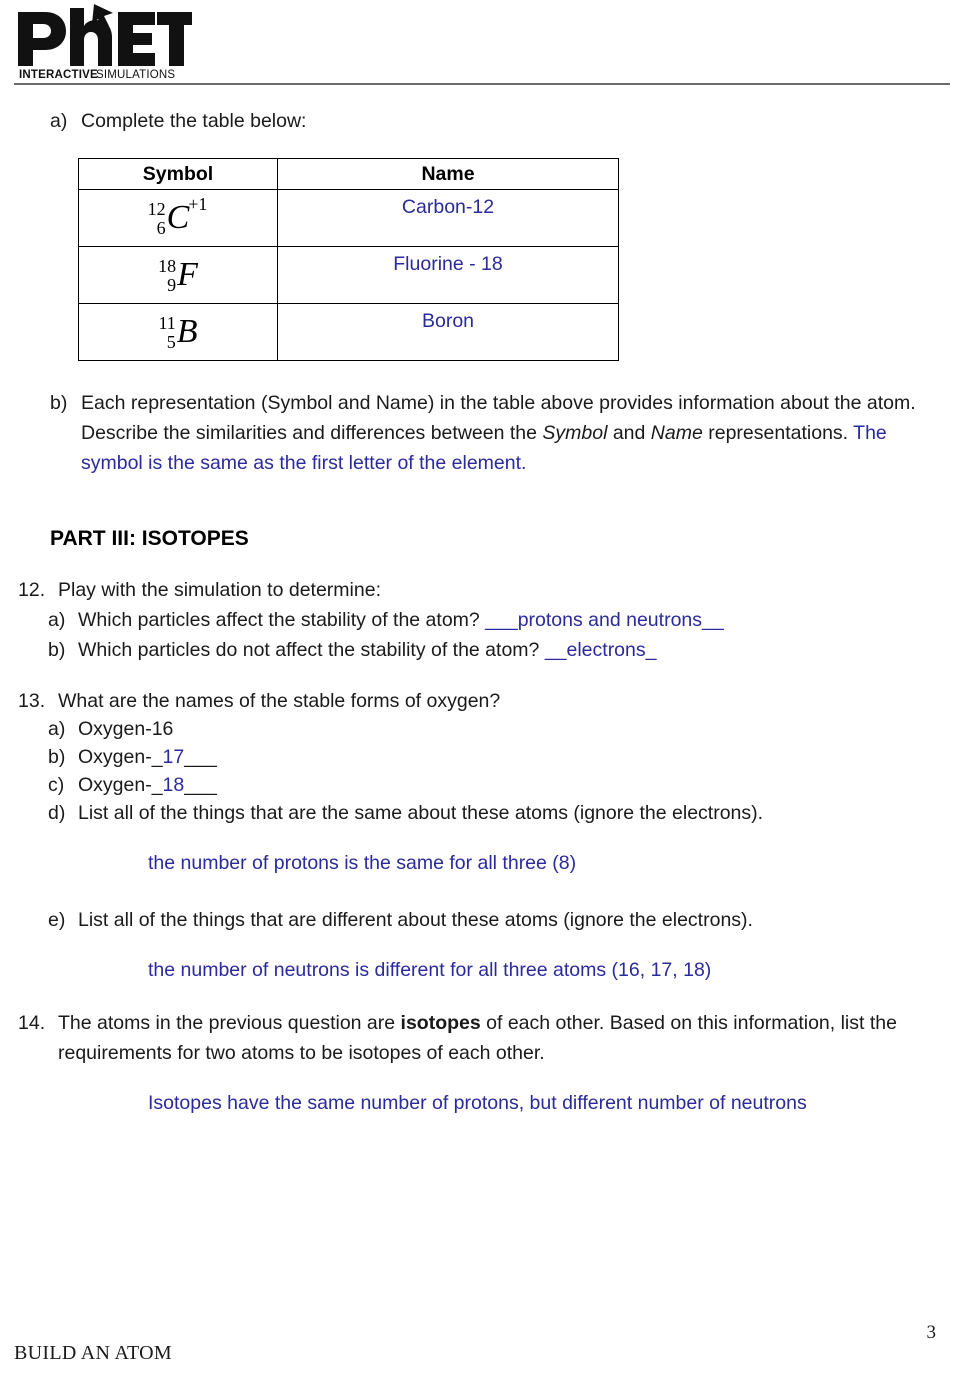 Image resolution: width=960 pixels, height=1373 pixels. What do you see at coordinates (194, 121) in the screenshot?
I see `section-a-text: Complete the table below:` at bounding box center [194, 121].